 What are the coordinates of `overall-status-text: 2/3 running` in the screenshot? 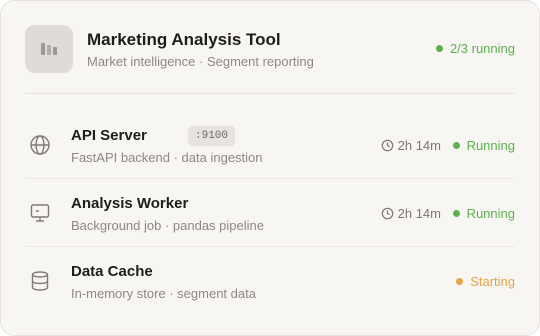 It's located at (482, 48).